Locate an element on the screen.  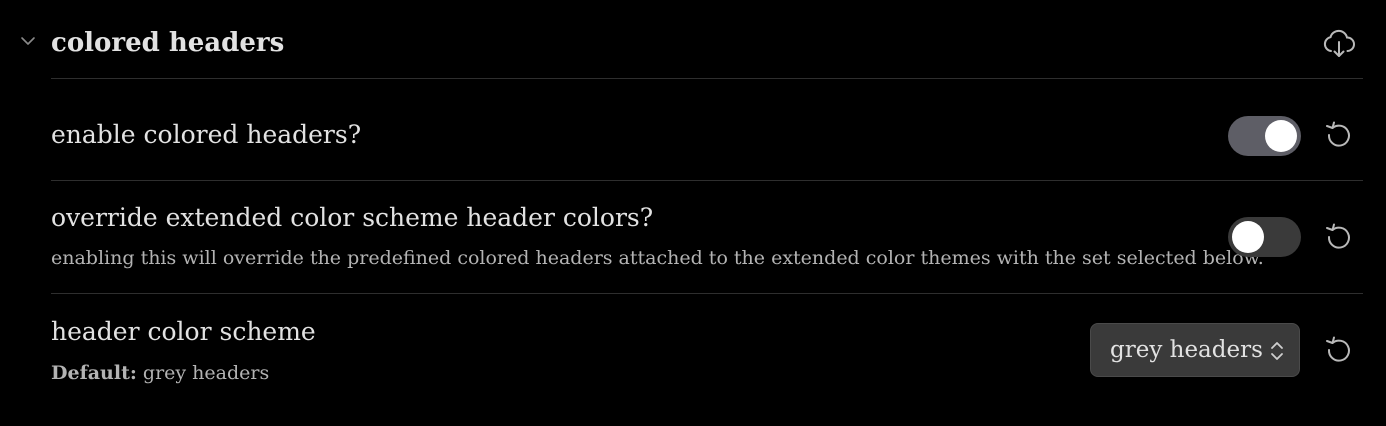
cloud-download-icon is located at coordinates (1339, 44).